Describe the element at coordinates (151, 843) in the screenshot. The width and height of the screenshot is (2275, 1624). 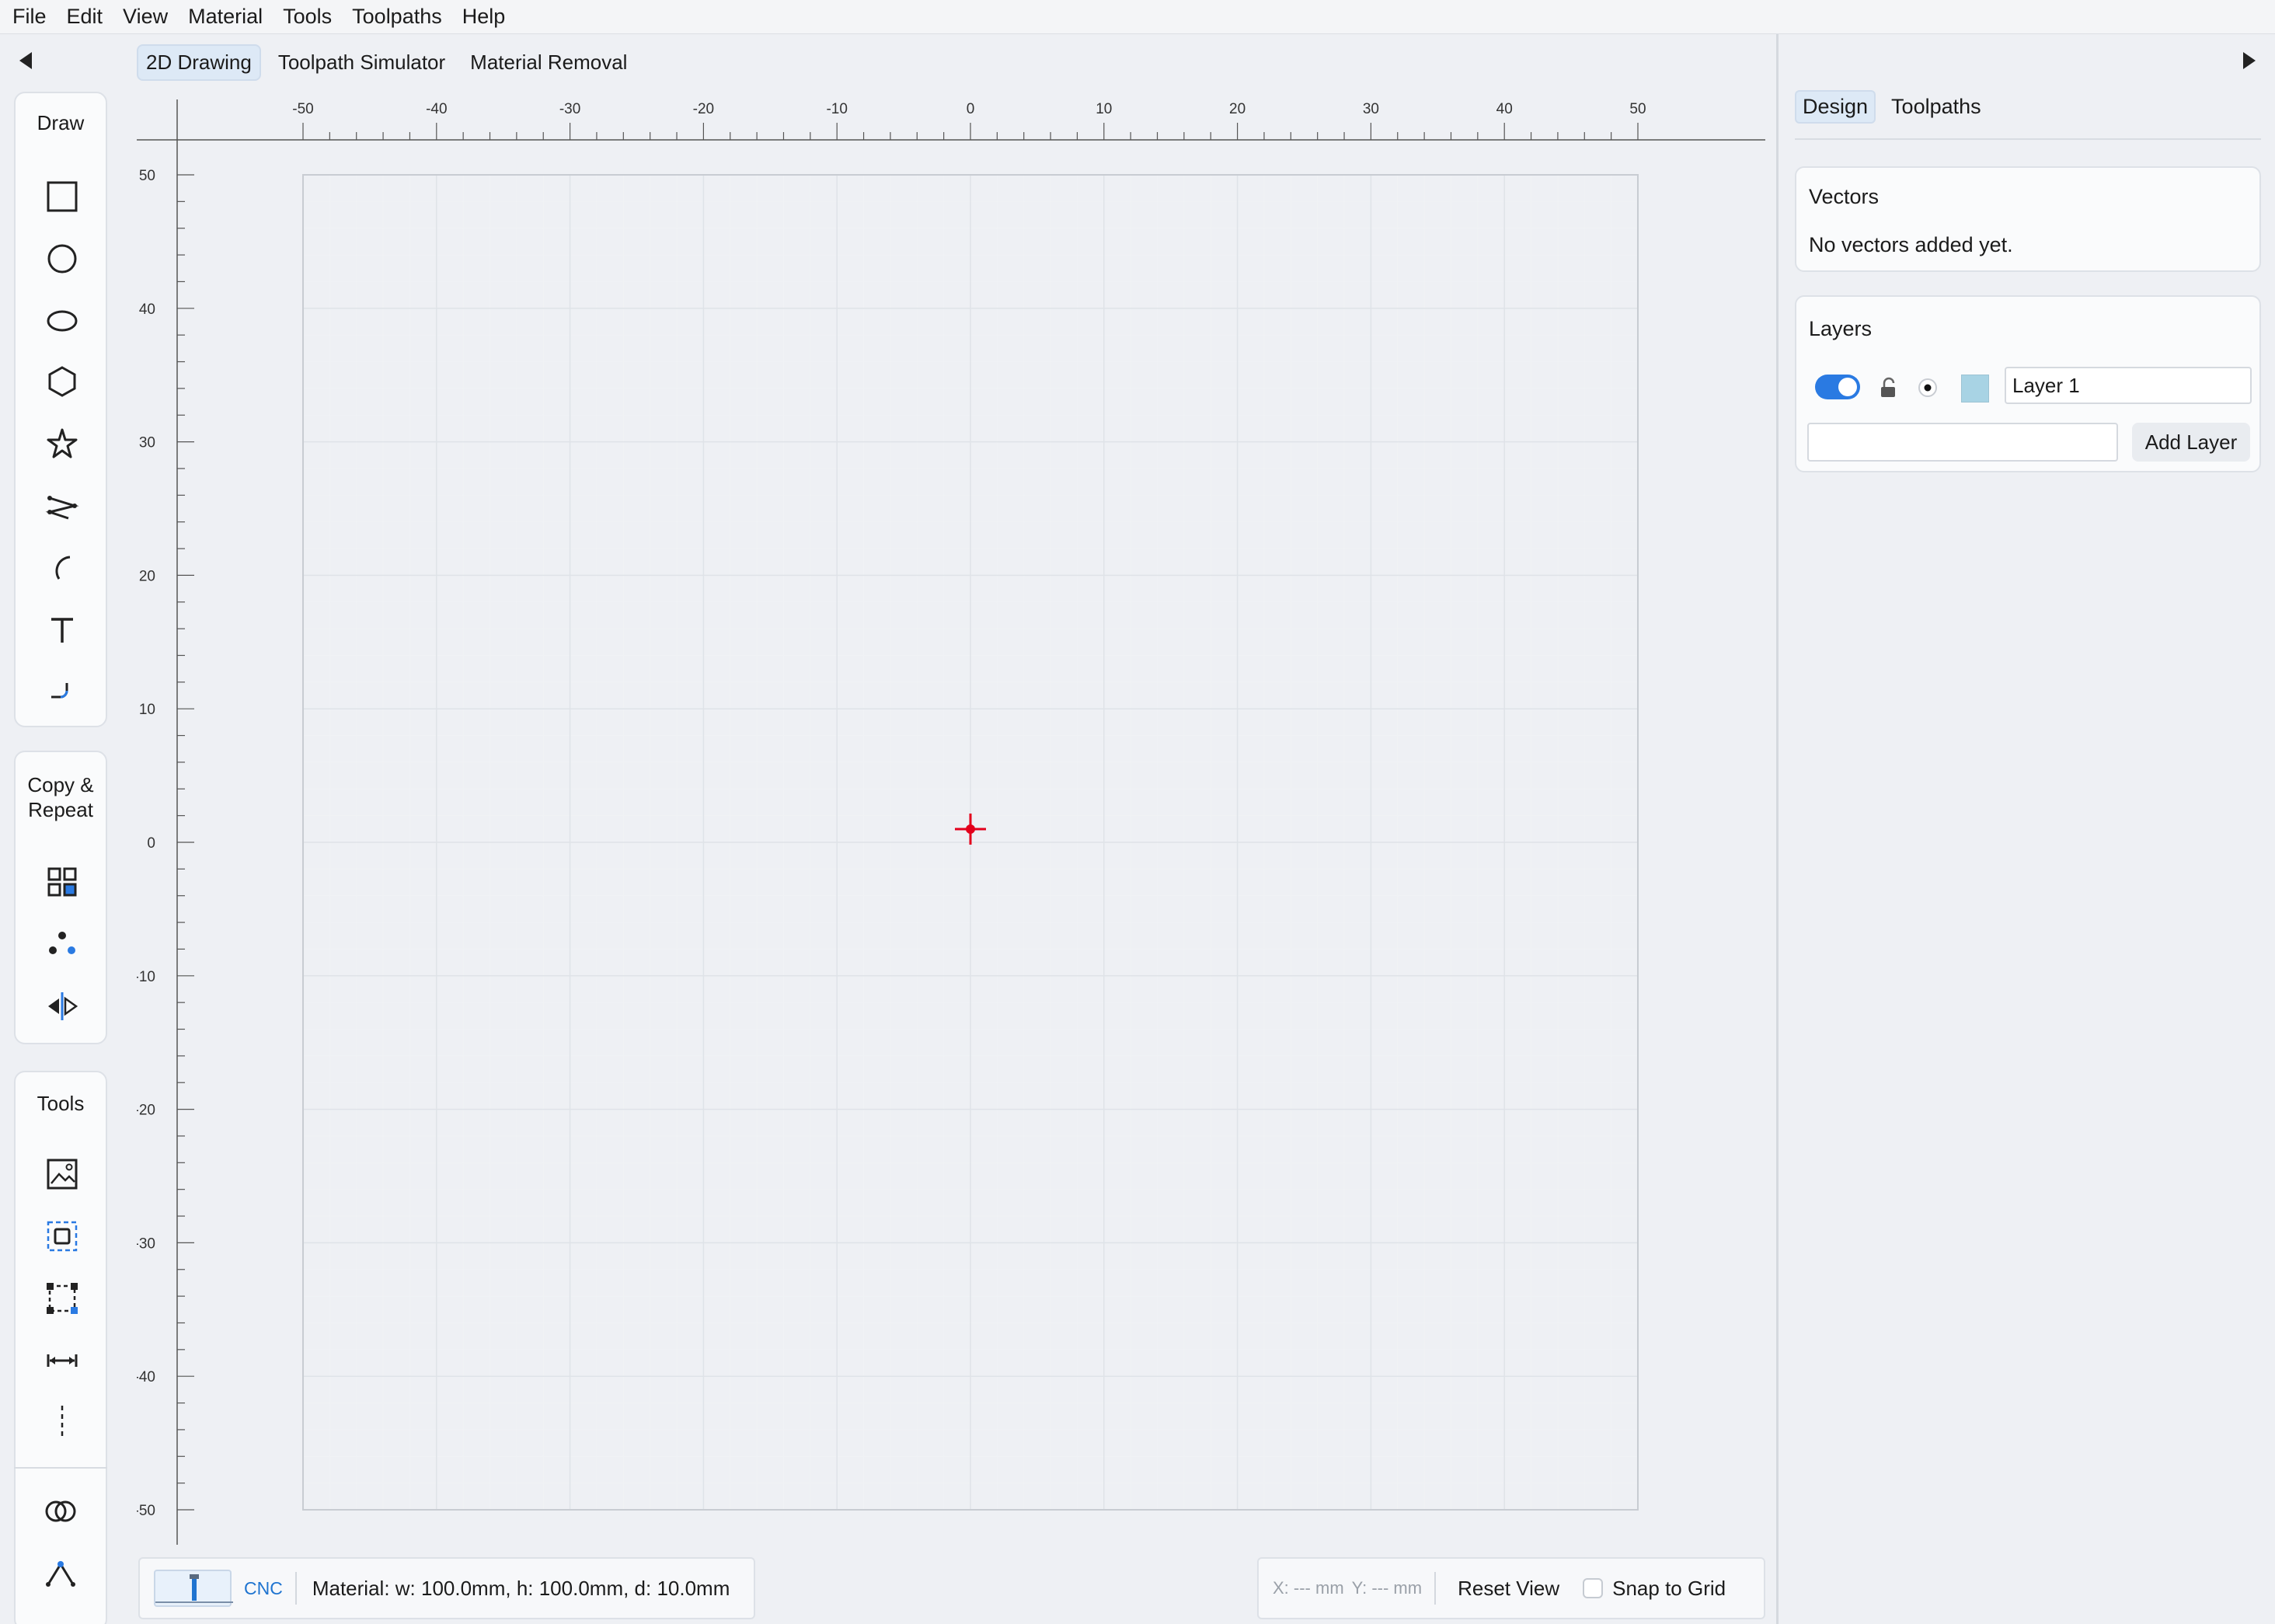
I see `y-label: 0` at that location.